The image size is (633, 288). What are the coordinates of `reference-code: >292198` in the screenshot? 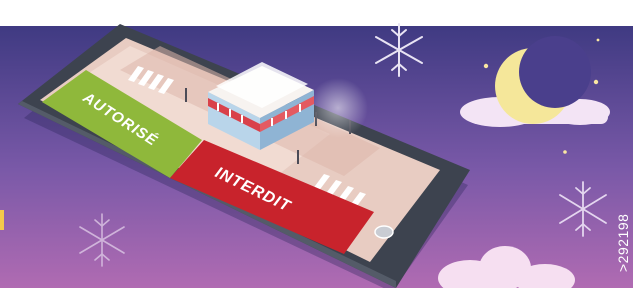 It's located at (623, 243).